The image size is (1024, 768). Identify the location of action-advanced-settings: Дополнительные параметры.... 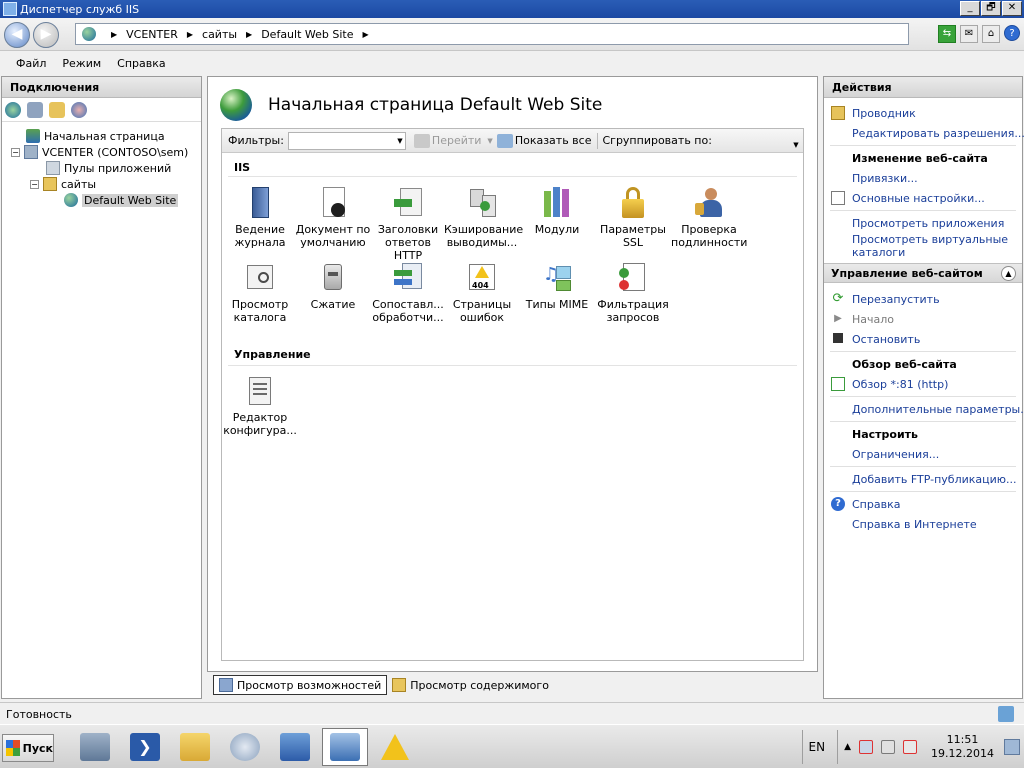
(938, 409).